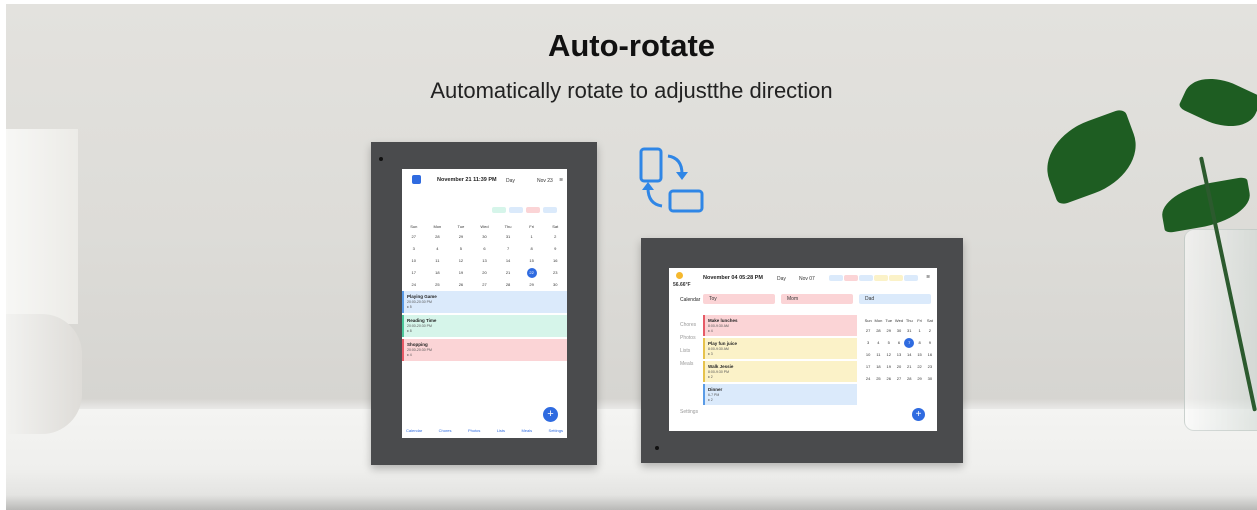 The height and width of the screenshot is (510, 1257). Describe the element at coordinates (556, 430) in the screenshot. I see `nav-item-settings: Settings` at that location.